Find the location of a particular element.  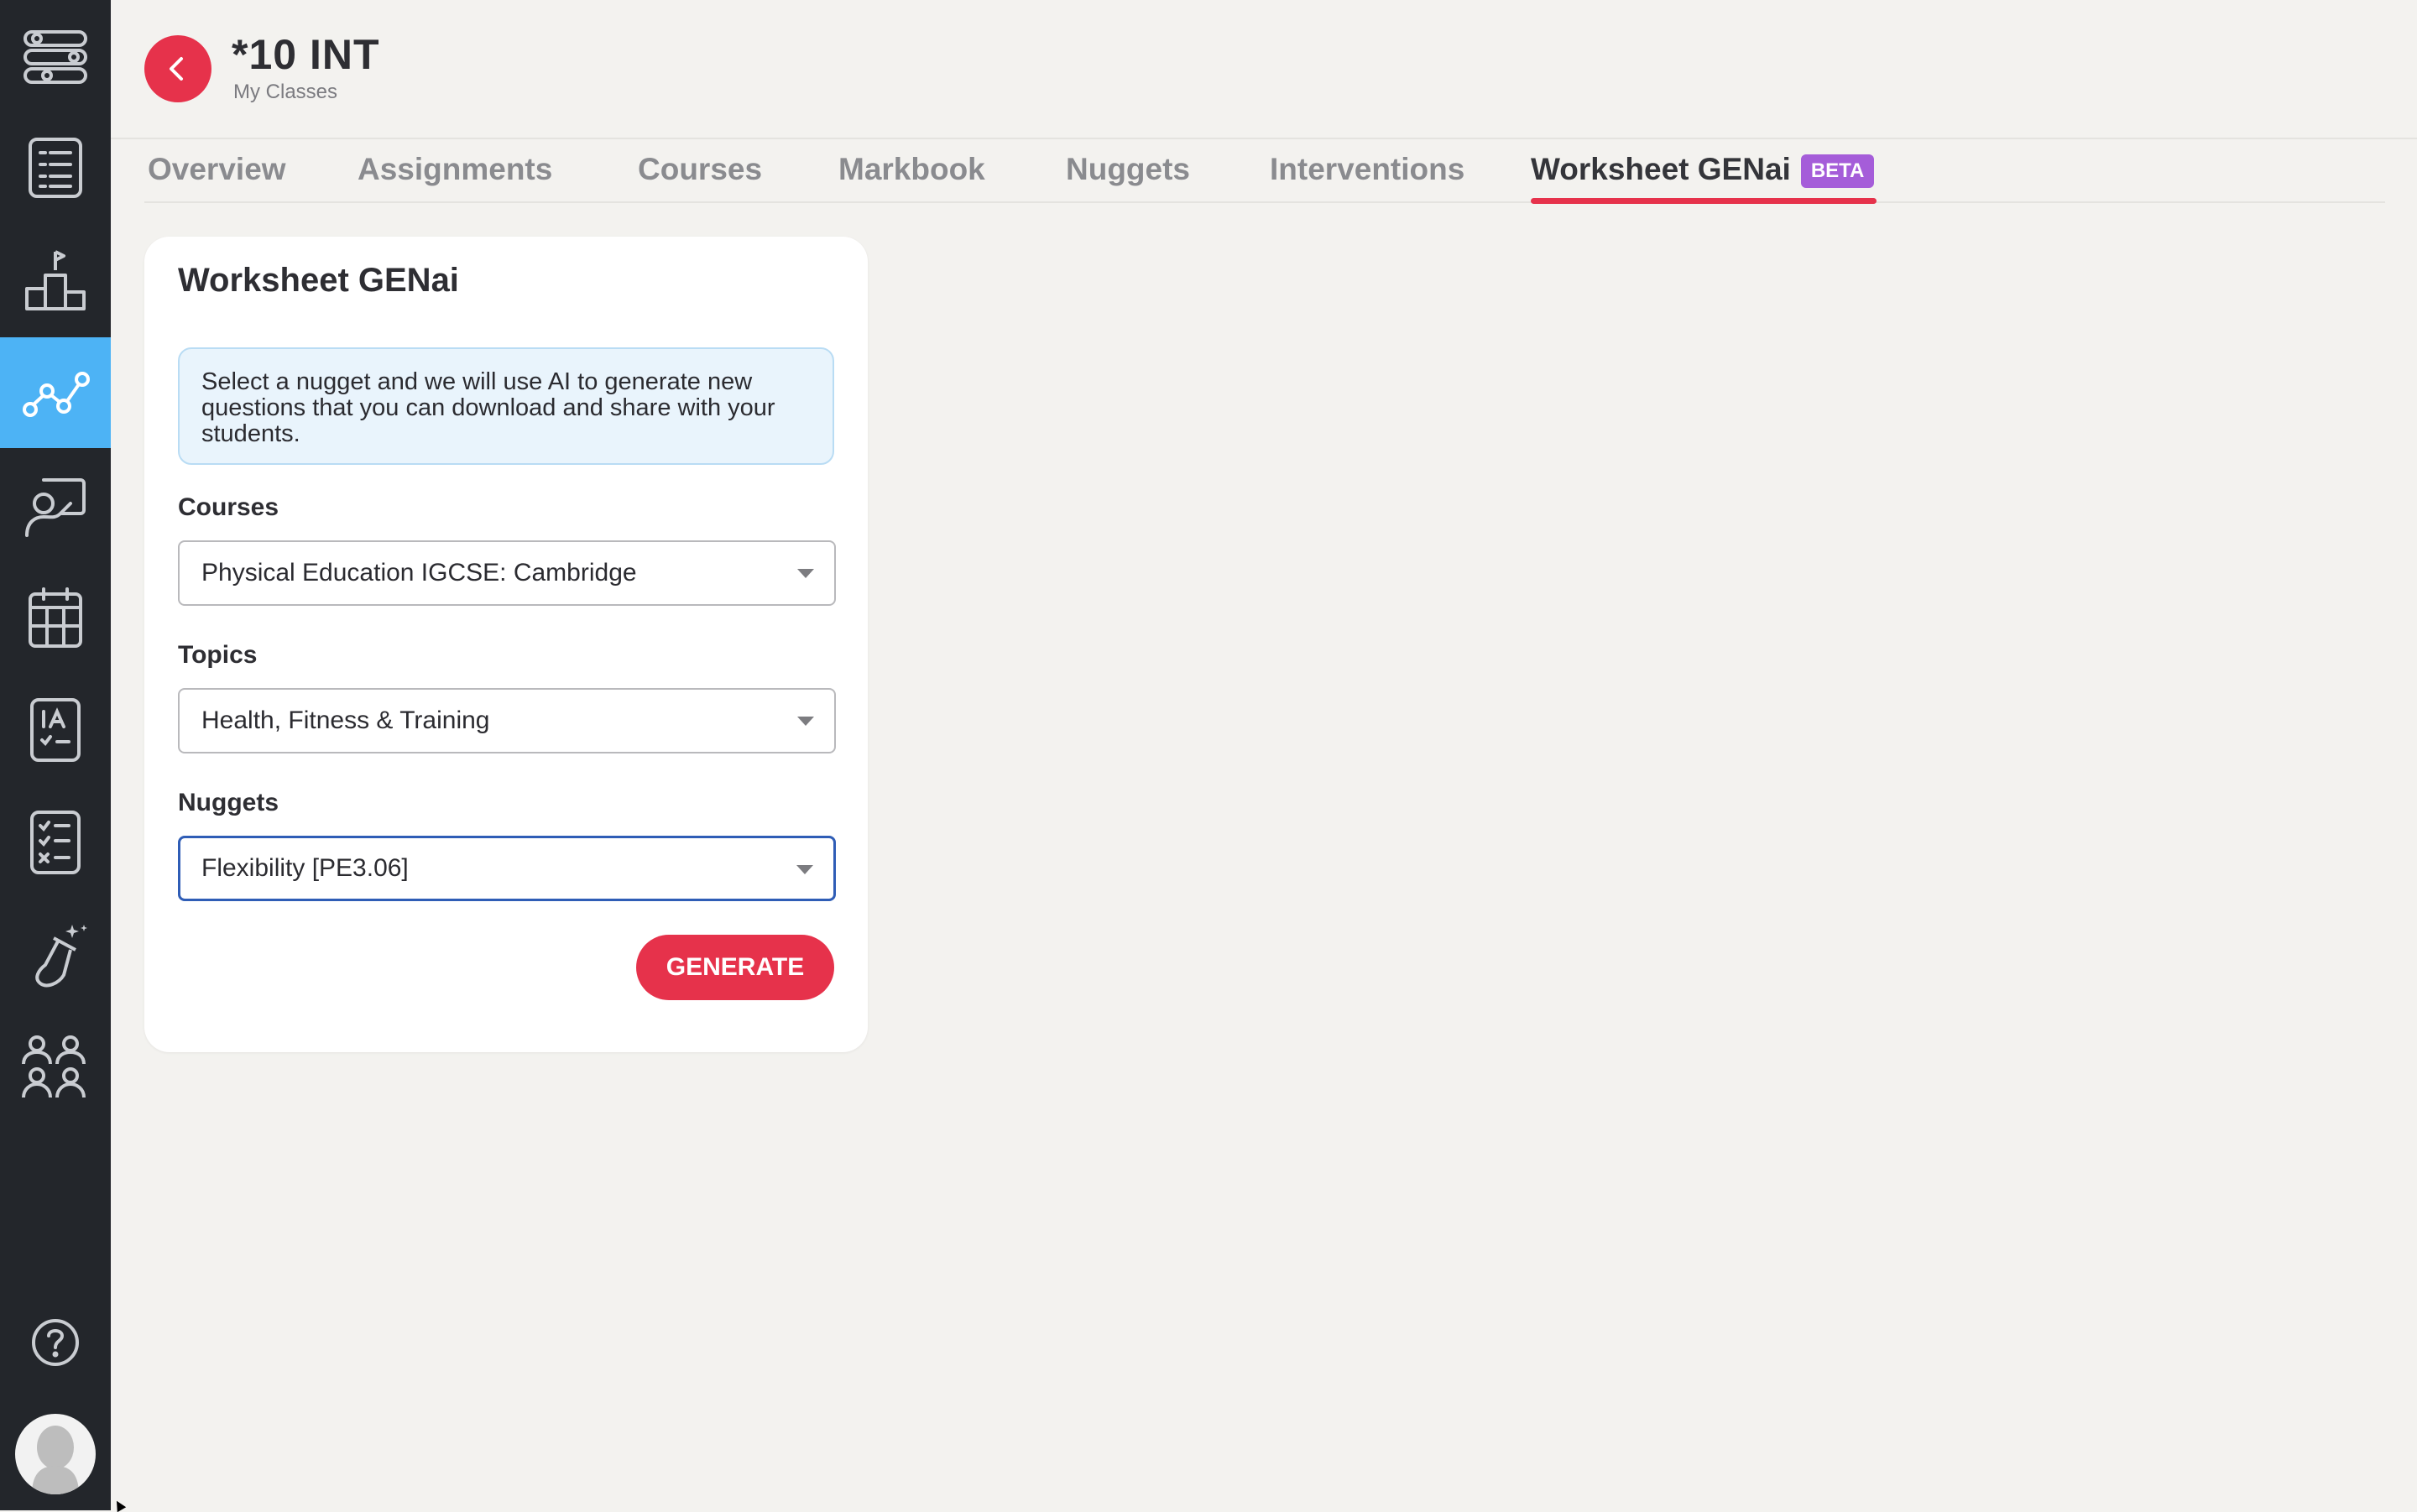

analytics-icon is located at coordinates (56, 395).